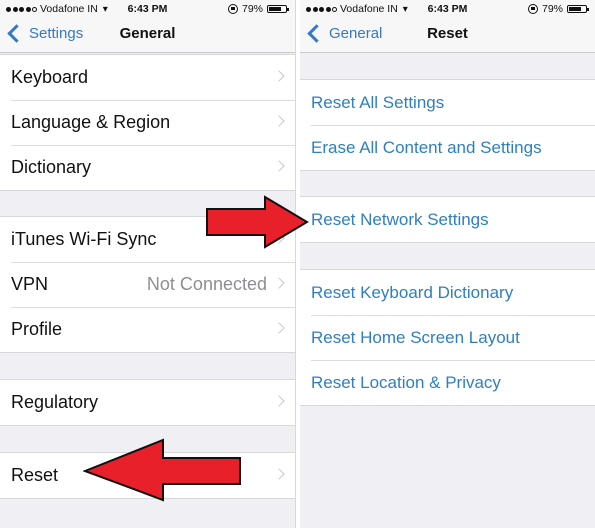 The width and height of the screenshot is (595, 528). Describe the element at coordinates (412, 292) in the screenshot. I see `row-label: Reset Keyboard Dictionary` at that location.